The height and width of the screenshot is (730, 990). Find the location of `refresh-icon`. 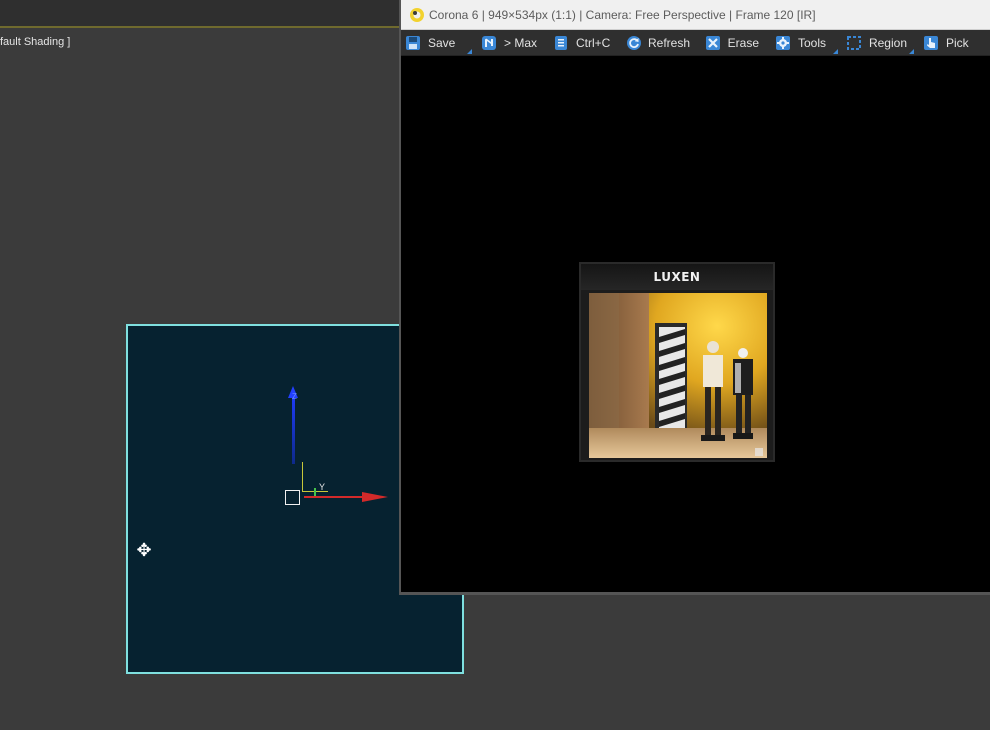

refresh-icon is located at coordinates (634, 43).